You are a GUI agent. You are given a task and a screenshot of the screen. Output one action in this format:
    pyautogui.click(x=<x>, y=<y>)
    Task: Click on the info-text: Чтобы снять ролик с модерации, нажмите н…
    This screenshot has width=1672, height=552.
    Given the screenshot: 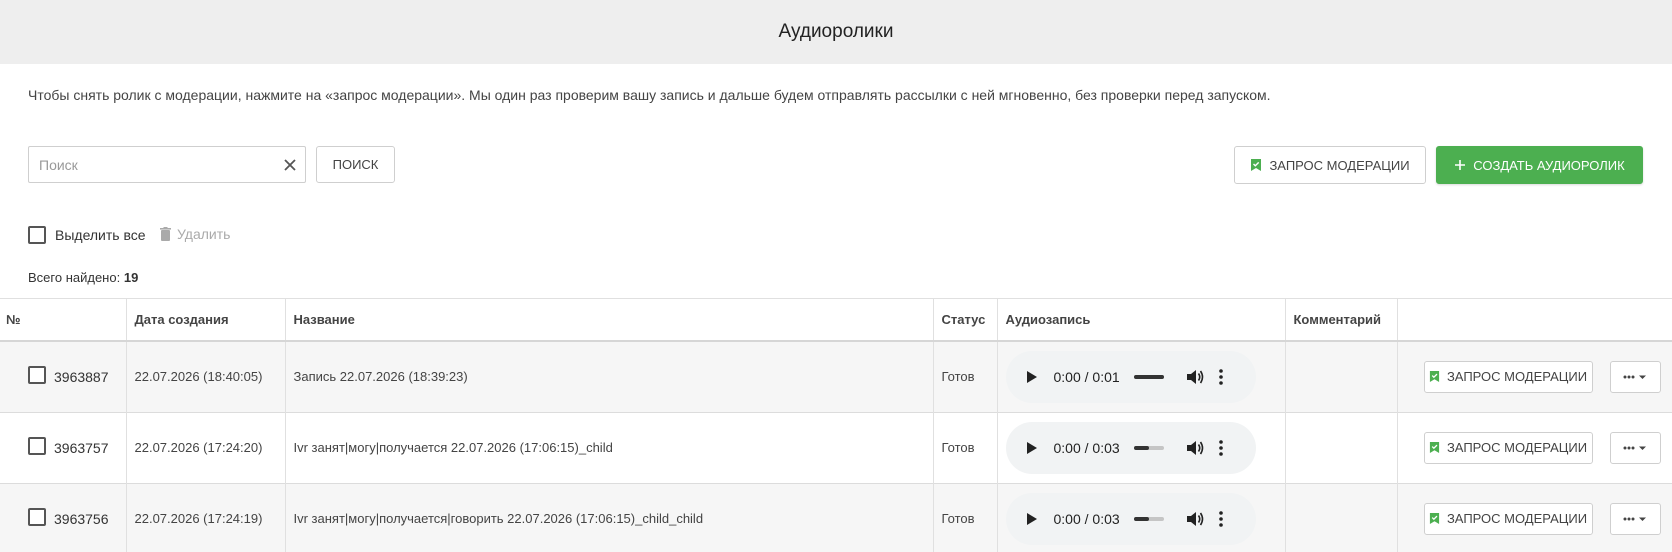 What is the action you would take?
    pyautogui.click(x=649, y=95)
    